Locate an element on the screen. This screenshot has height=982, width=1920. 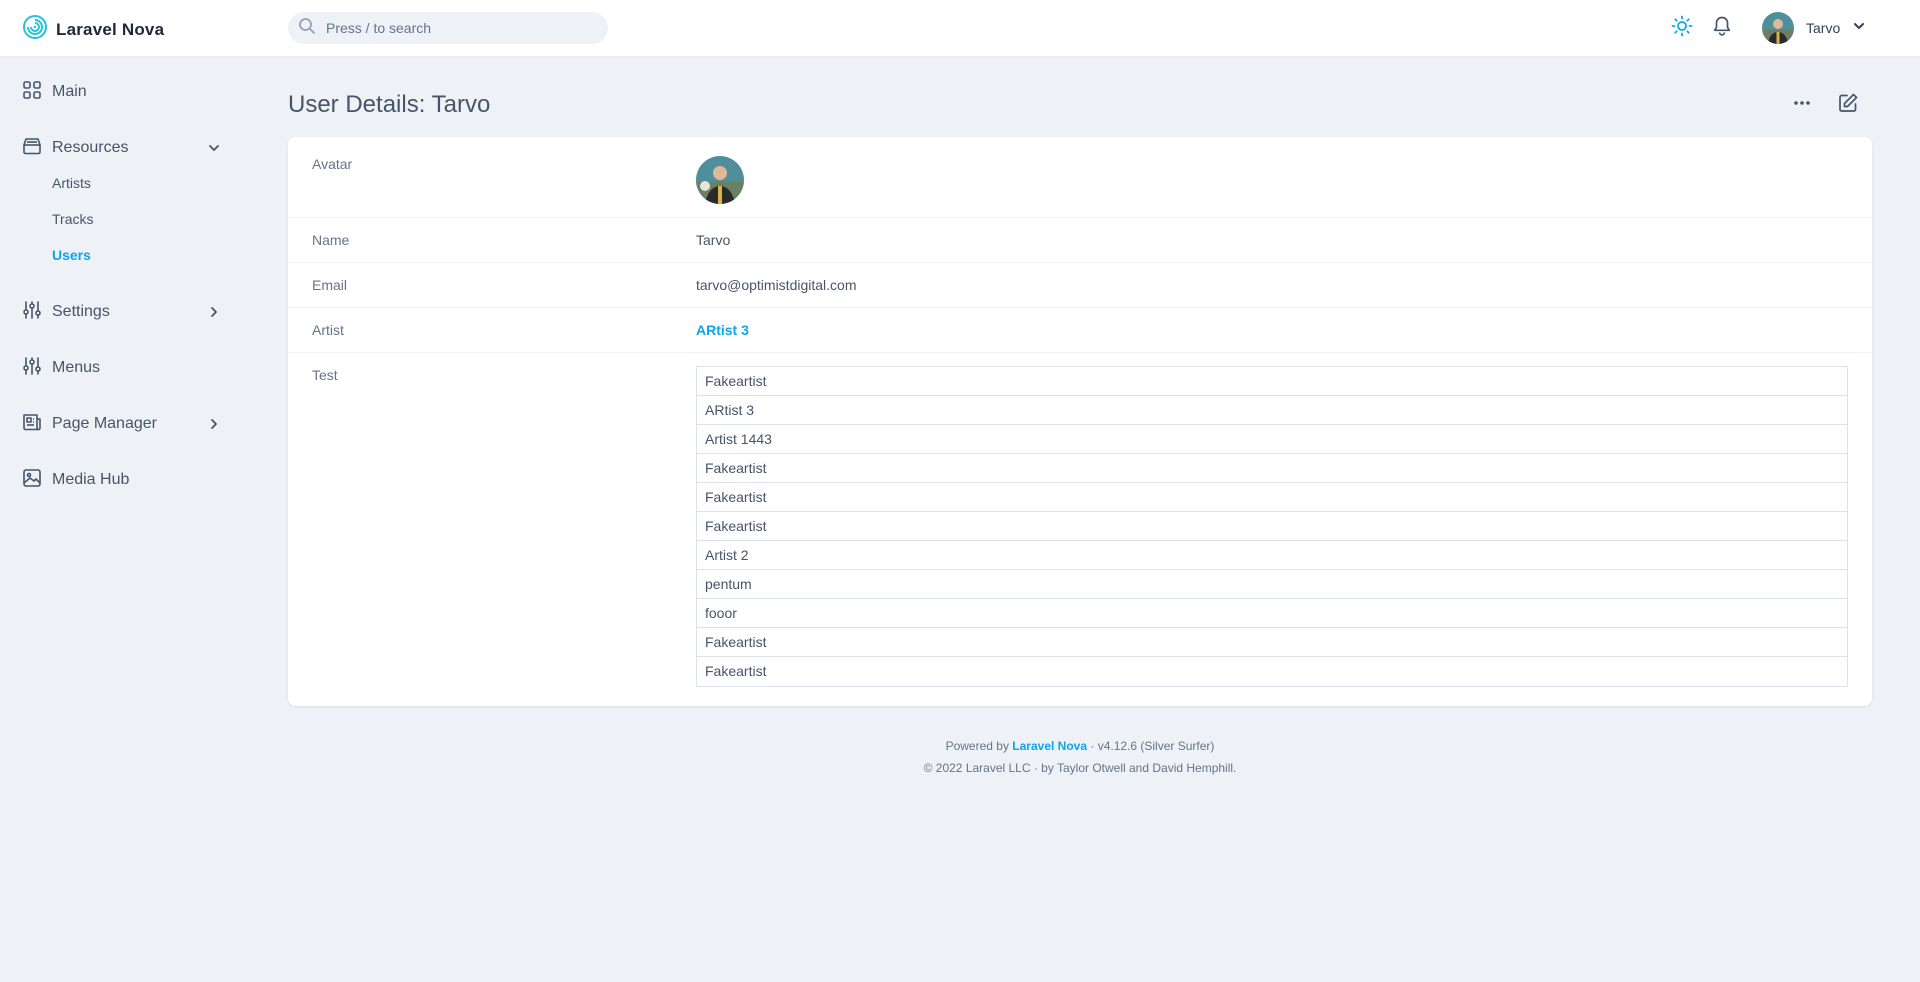
sun-icon is located at coordinates (1682, 28).